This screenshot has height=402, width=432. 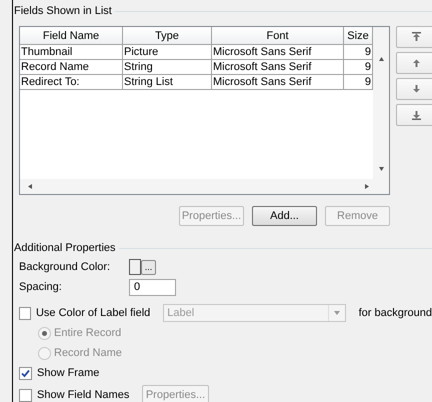 I want to click on color-swatch, so click(x=135, y=267).